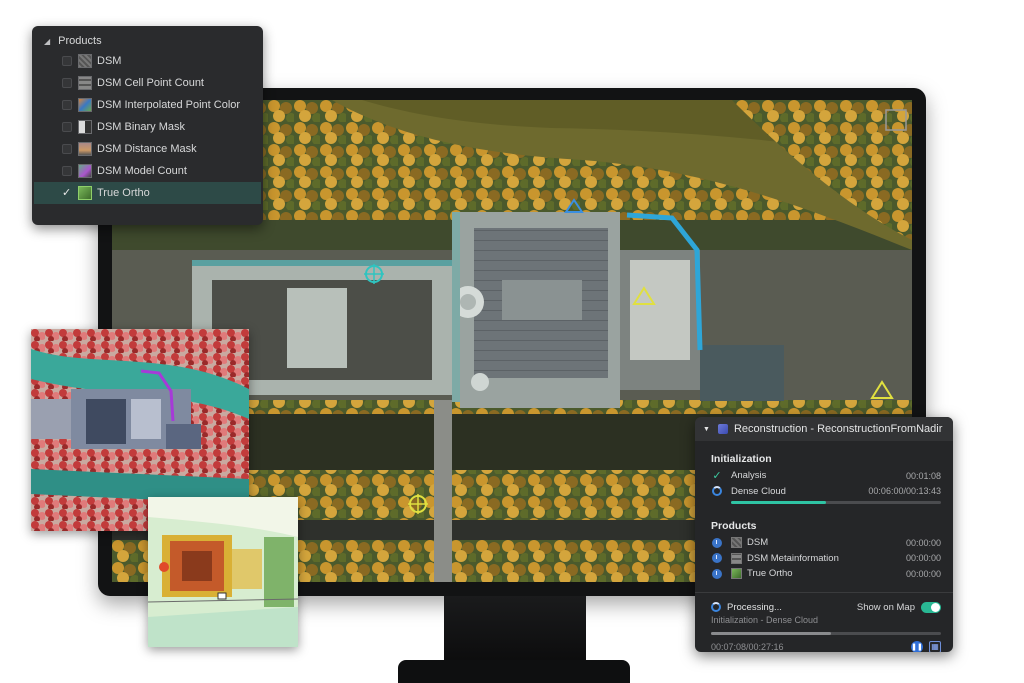 The height and width of the screenshot is (683, 1024). What do you see at coordinates (824, 604) in the screenshot?
I see `processing-status-row: Processing... Show on Map` at bounding box center [824, 604].